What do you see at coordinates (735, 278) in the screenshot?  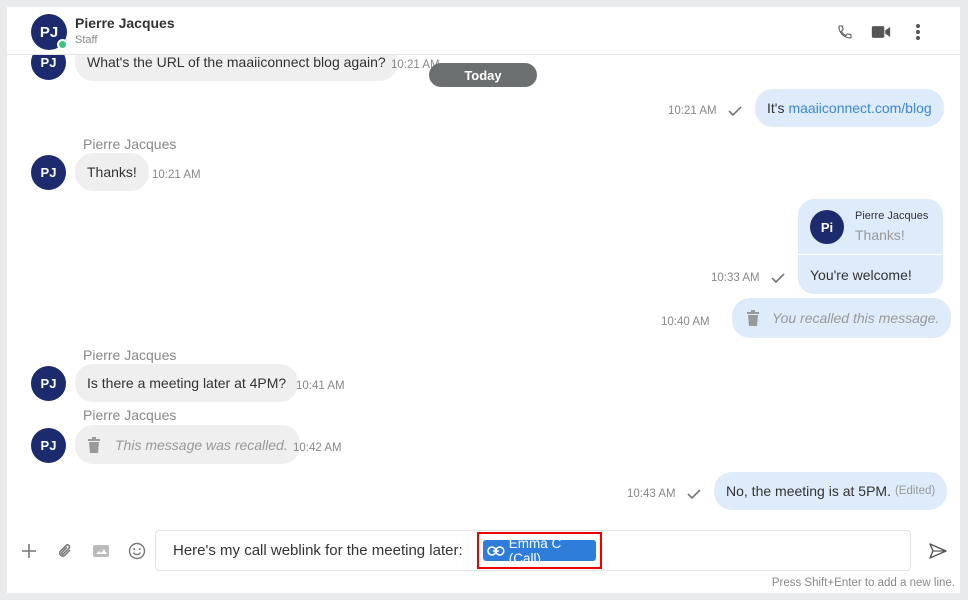 I see `message-time: 10:33 AM` at bounding box center [735, 278].